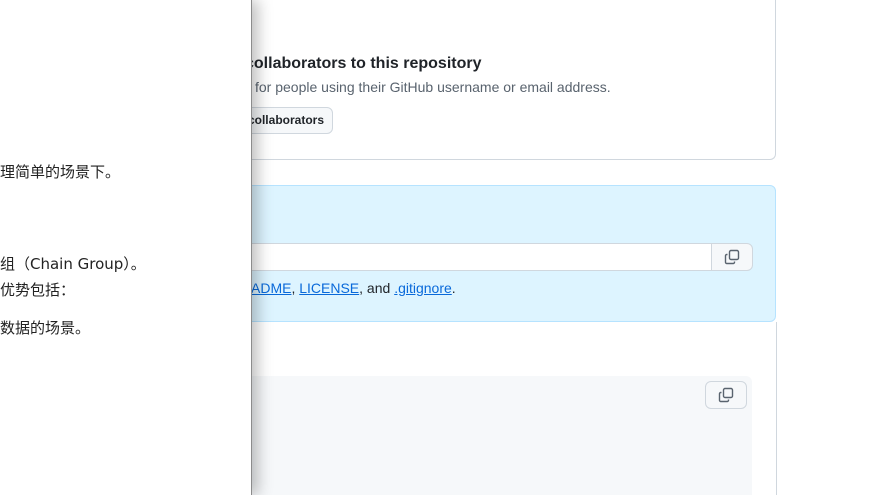 This screenshot has width=876, height=495. What do you see at coordinates (38, 290) in the screenshot?
I see `doc-text-line: 优势包括：` at bounding box center [38, 290].